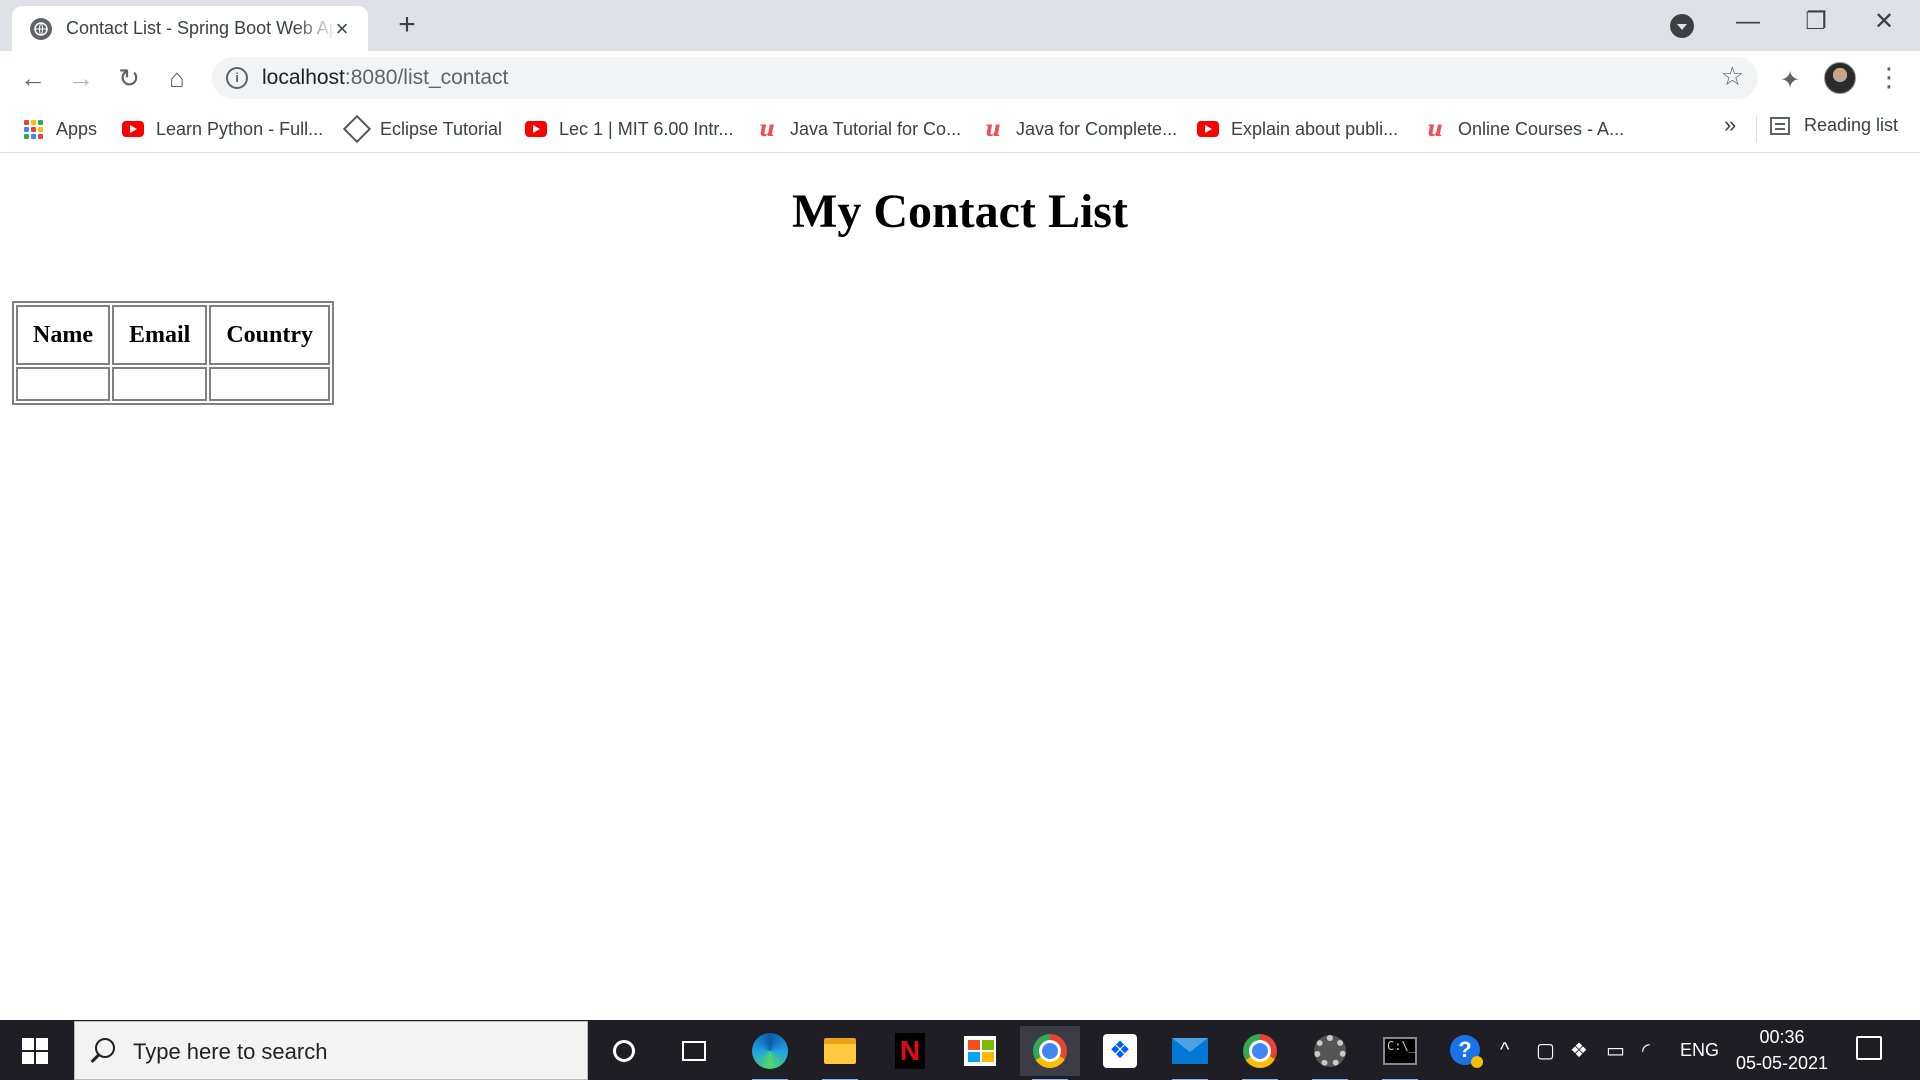 The width and height of the screenshot is (1920, 1080). I want to click on system-clock: 00:36 05-05-2021, so click(1782, 1050).